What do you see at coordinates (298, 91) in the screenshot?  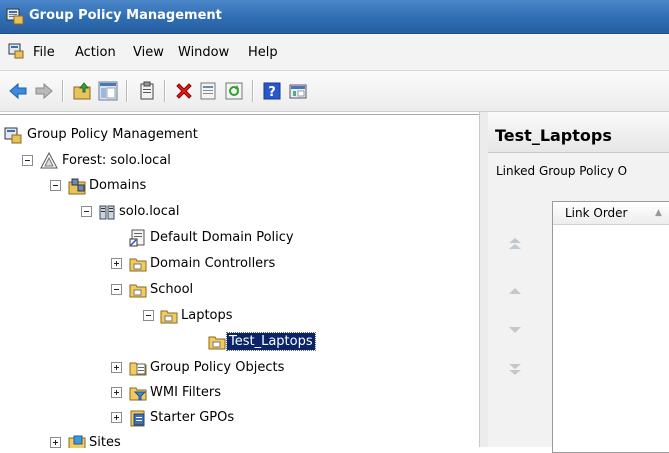 I see `console-icon` at bounding box center [298, 91].